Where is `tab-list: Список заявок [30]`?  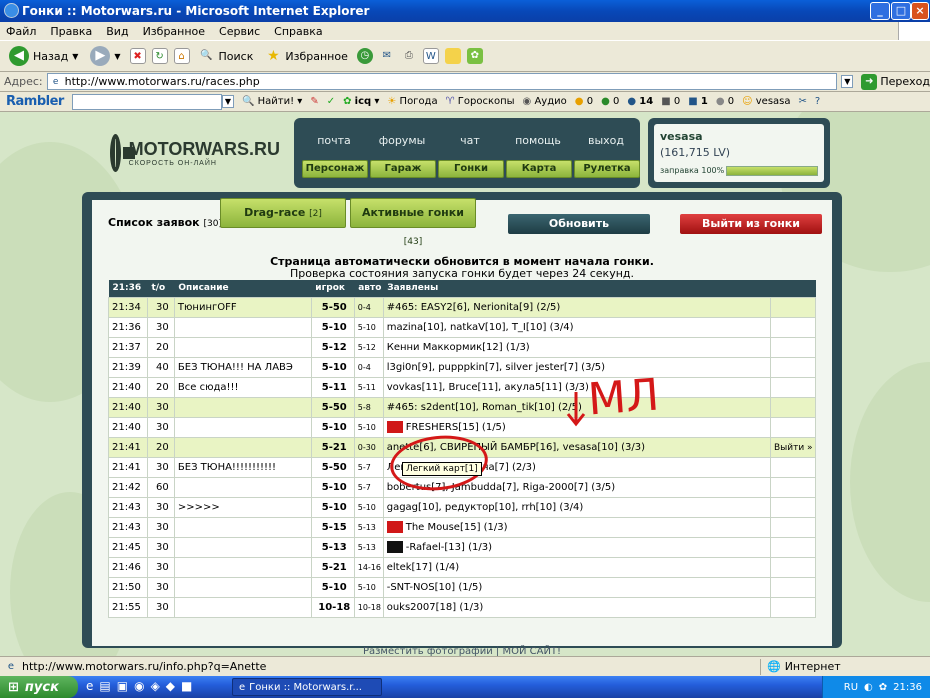 tab-list: Список заявок [30] is located at coordinates (165, 222).